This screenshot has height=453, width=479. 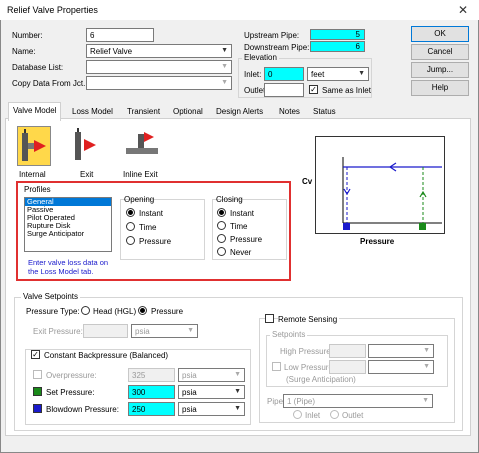 What do you see at coordinates (221, 238) in the screenshot?
I see `closing-pressure-radio` at bounding box center [221, 238].